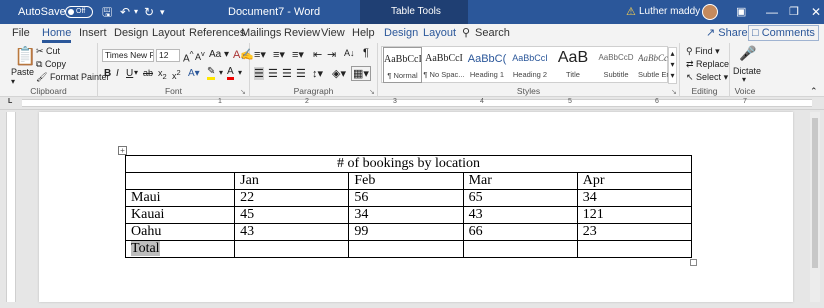  I want to click on grow-font-button: A^, so click(188, 56).